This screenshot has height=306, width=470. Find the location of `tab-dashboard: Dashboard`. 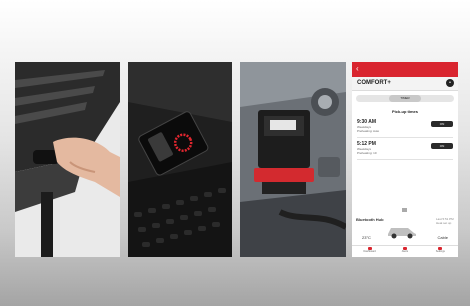

tab-dashboard: Dashboard is located at coordinates (369, 251).